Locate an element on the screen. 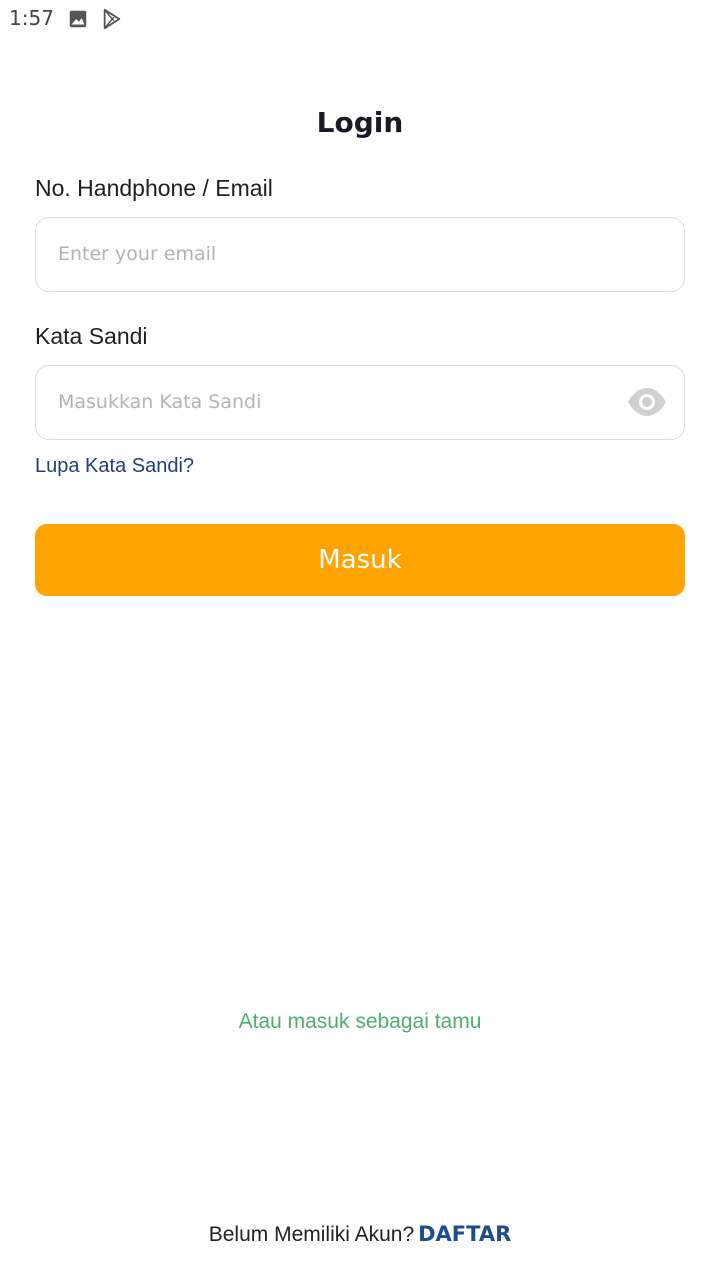 Image resolution: width=720 pixels, height=1280 pixels. email-field is located at coordinates (360, 254).